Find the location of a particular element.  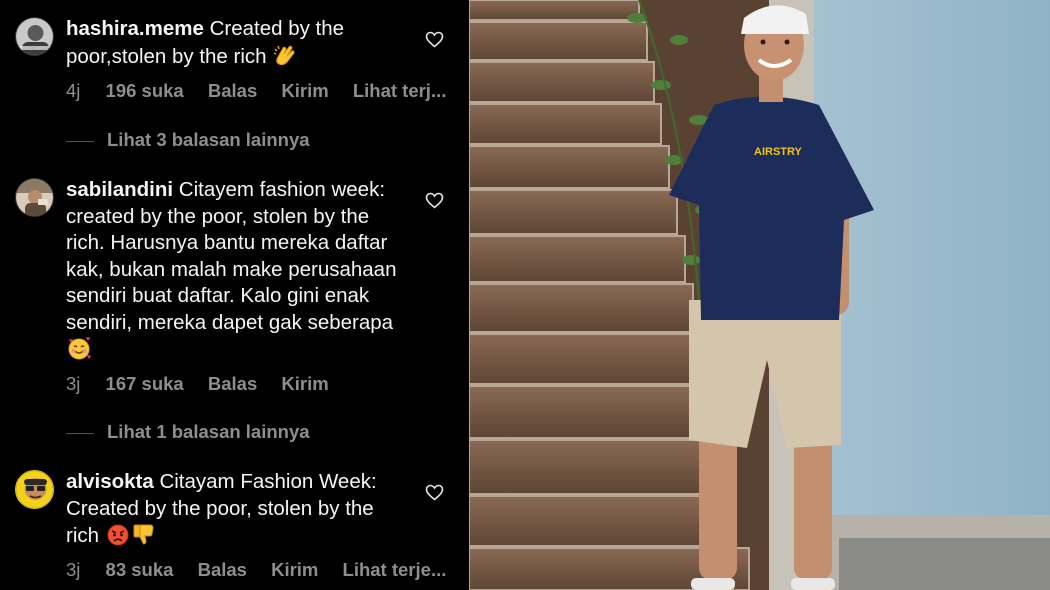

comment-meta: 3j 167 suka Balas Kirim is located at coordinates (207, 385).